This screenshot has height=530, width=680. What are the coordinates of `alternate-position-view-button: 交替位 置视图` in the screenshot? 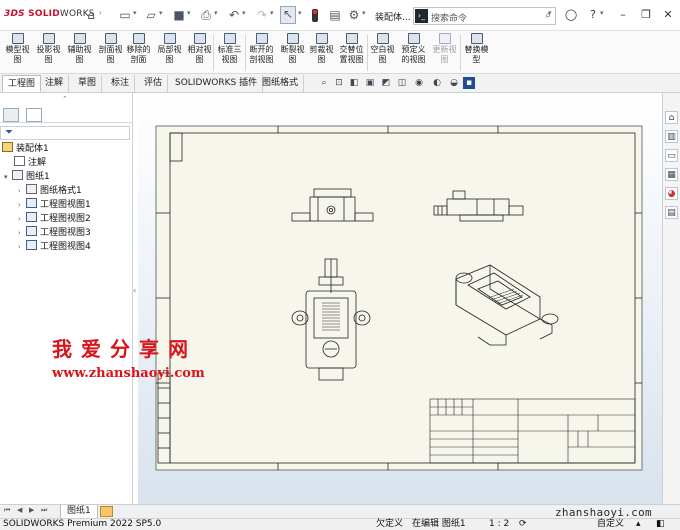 It's located at (351, 52).